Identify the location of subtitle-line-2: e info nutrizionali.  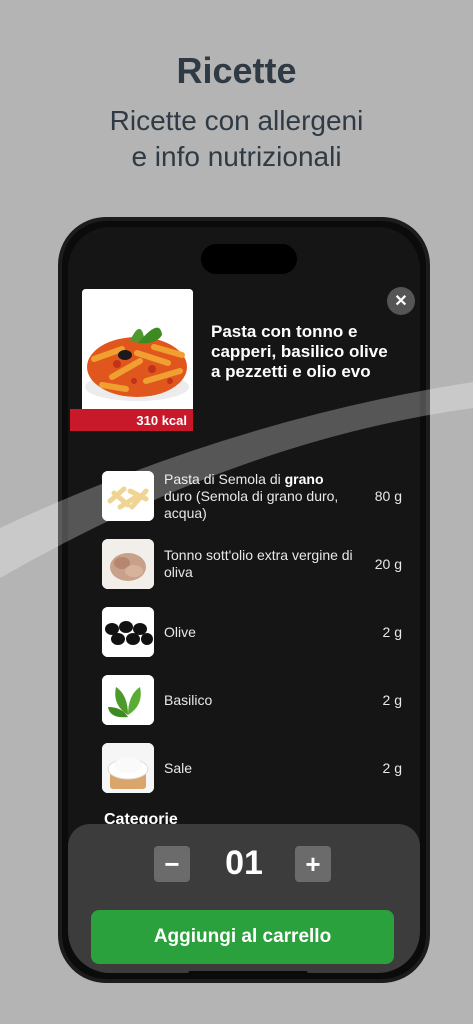
(236, 156).